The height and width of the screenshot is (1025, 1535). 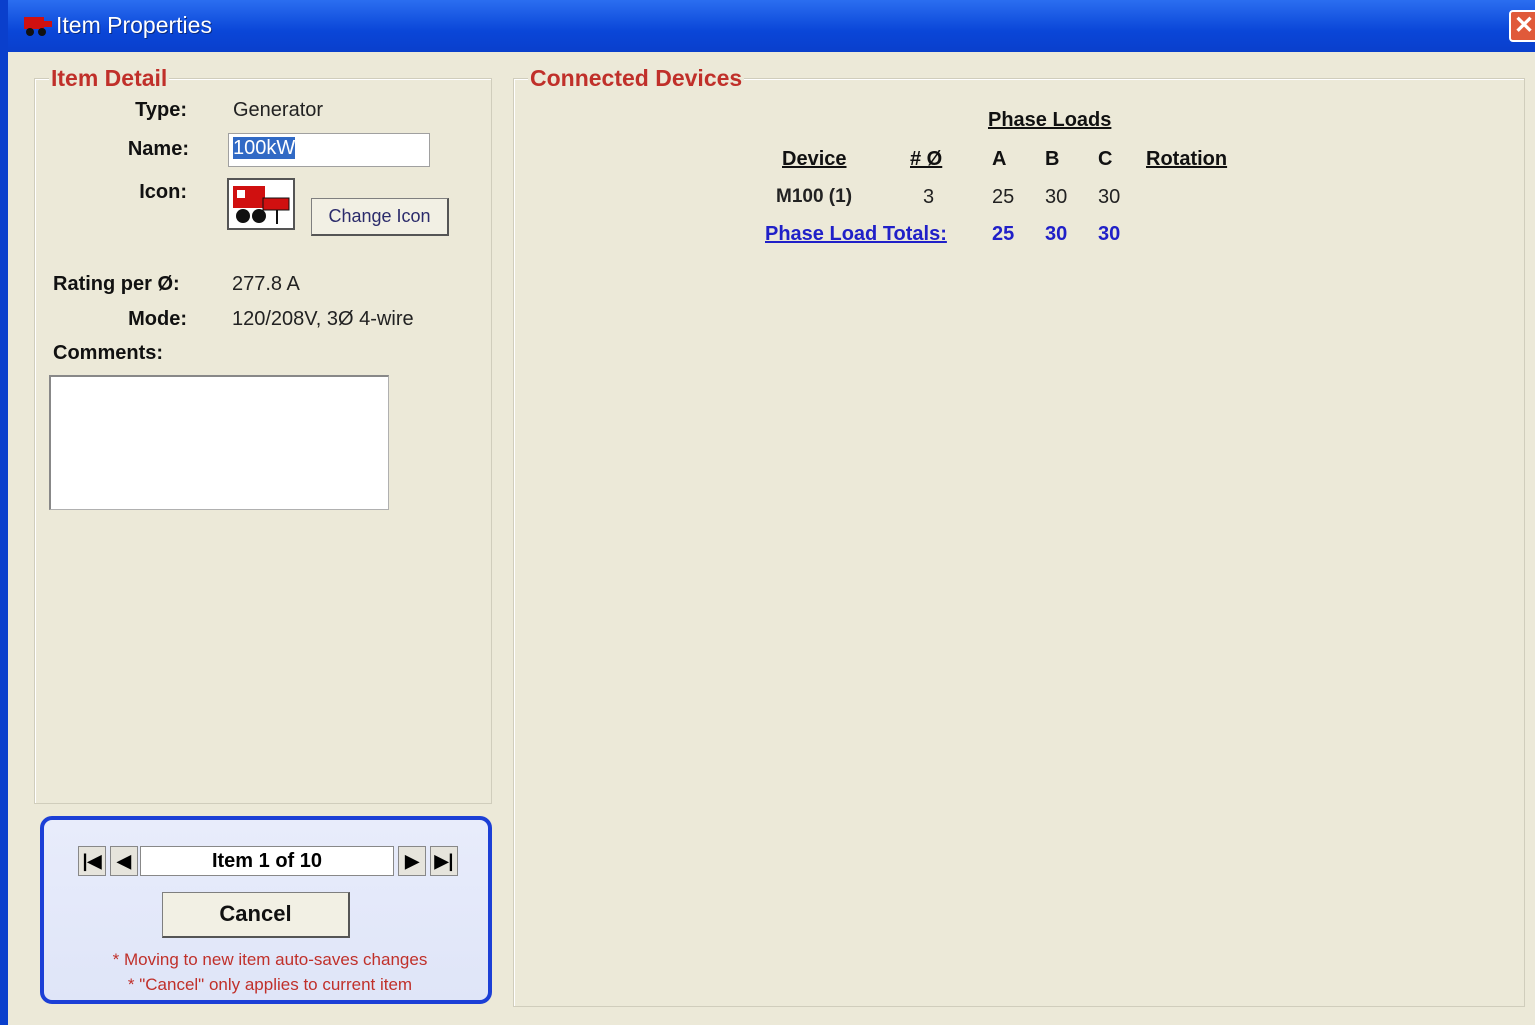 What do you see at coordinates (266, 284) in the screenshot?
I see `rating-value: 277.8 A` at bounding box center [266, 284].